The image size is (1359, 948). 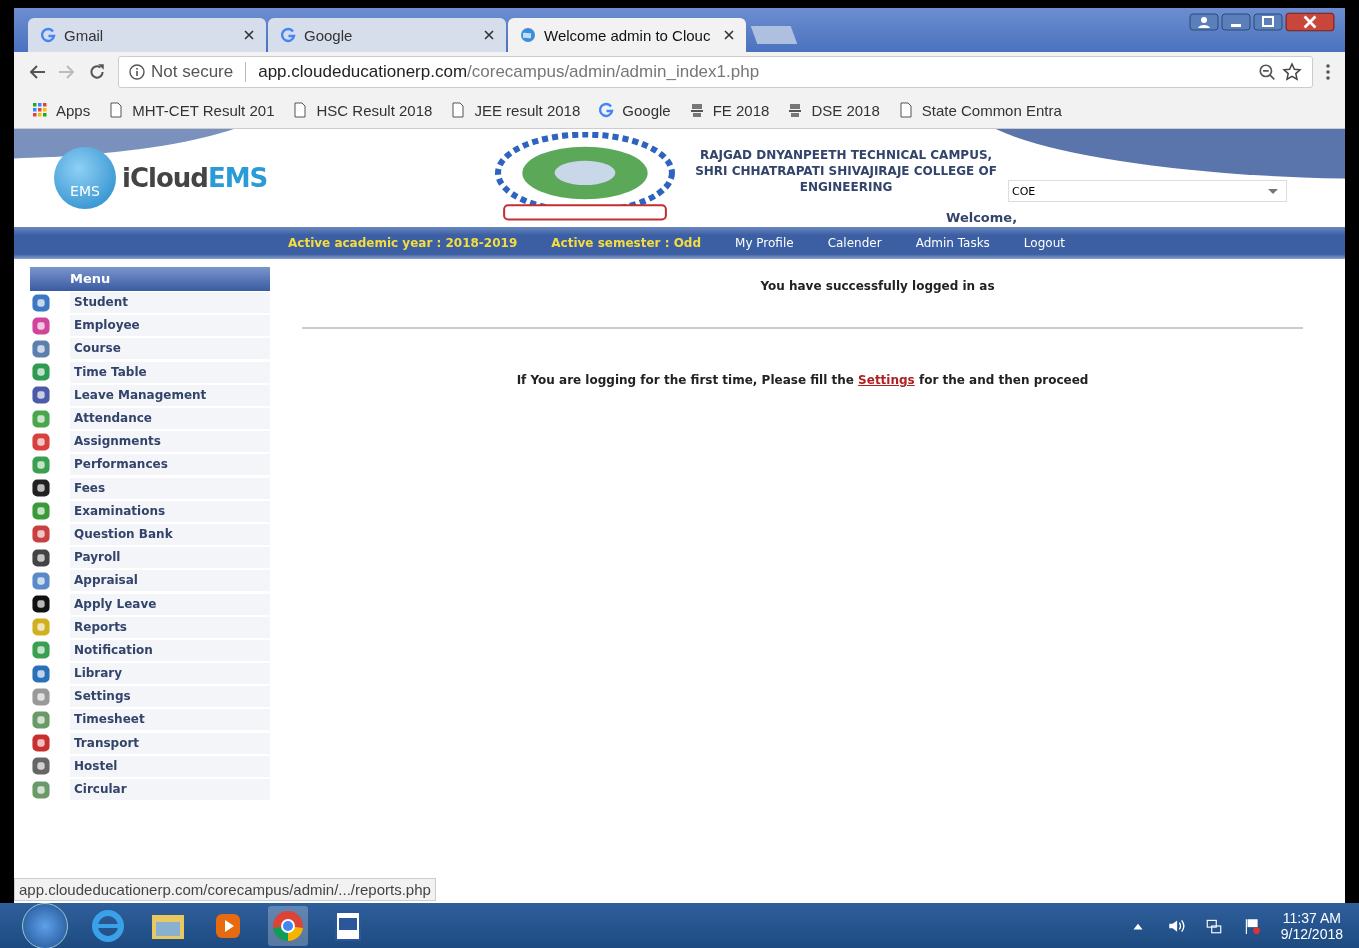 I want to click on login-message: You have successfully logged in as, so click(x=877, y=286).